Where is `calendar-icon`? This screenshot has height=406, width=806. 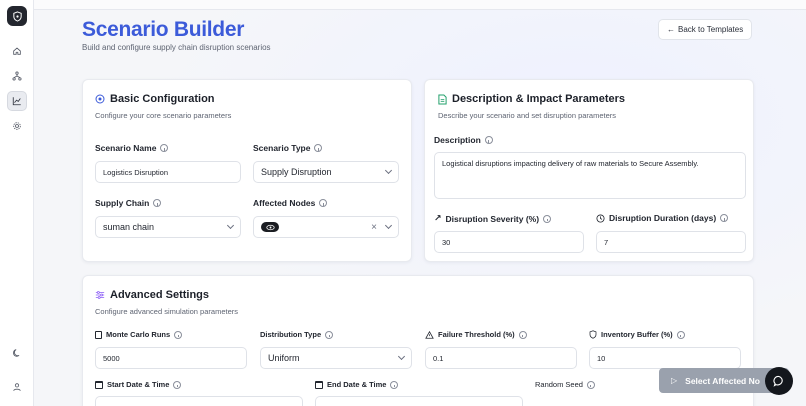
calendar-icon is located at coordinates (319, 384).